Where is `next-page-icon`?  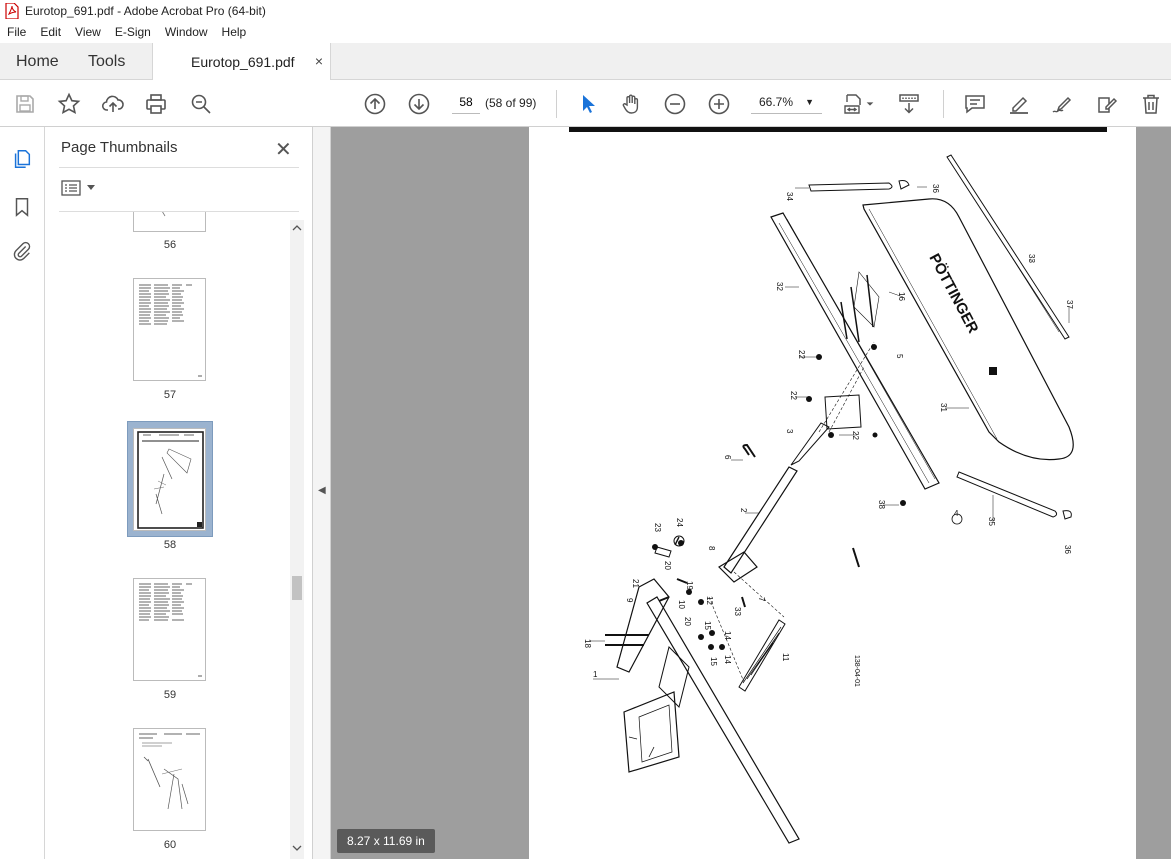 next-page-icon is located at coordinates (419, 104).